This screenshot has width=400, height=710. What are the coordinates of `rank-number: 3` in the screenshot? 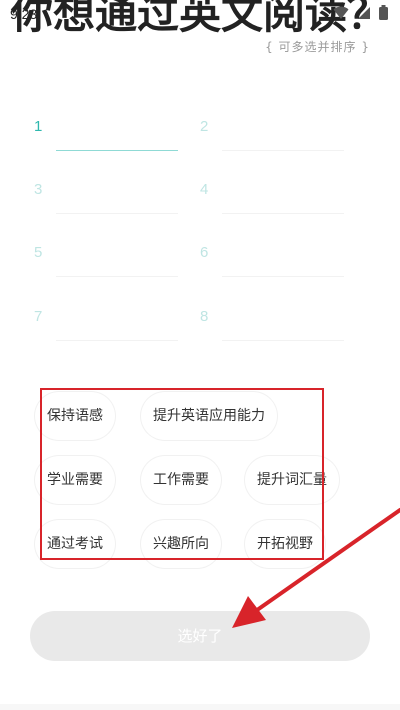 It's located at (38, 189).